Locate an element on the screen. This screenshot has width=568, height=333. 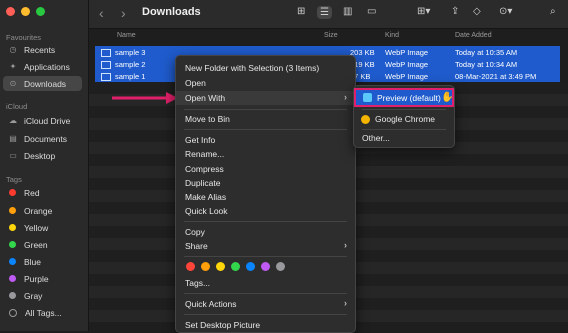
sidebar-item-desktop: ▭ Desktop is located at coordinates (42, 155).